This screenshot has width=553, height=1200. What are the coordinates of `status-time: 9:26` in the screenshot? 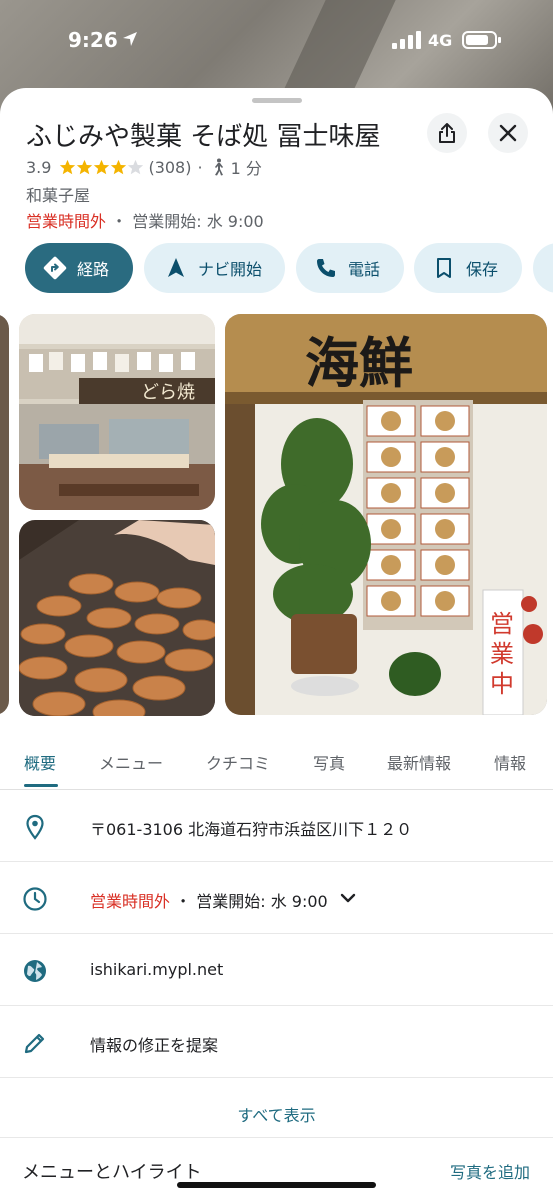 It's located at (93, 40).